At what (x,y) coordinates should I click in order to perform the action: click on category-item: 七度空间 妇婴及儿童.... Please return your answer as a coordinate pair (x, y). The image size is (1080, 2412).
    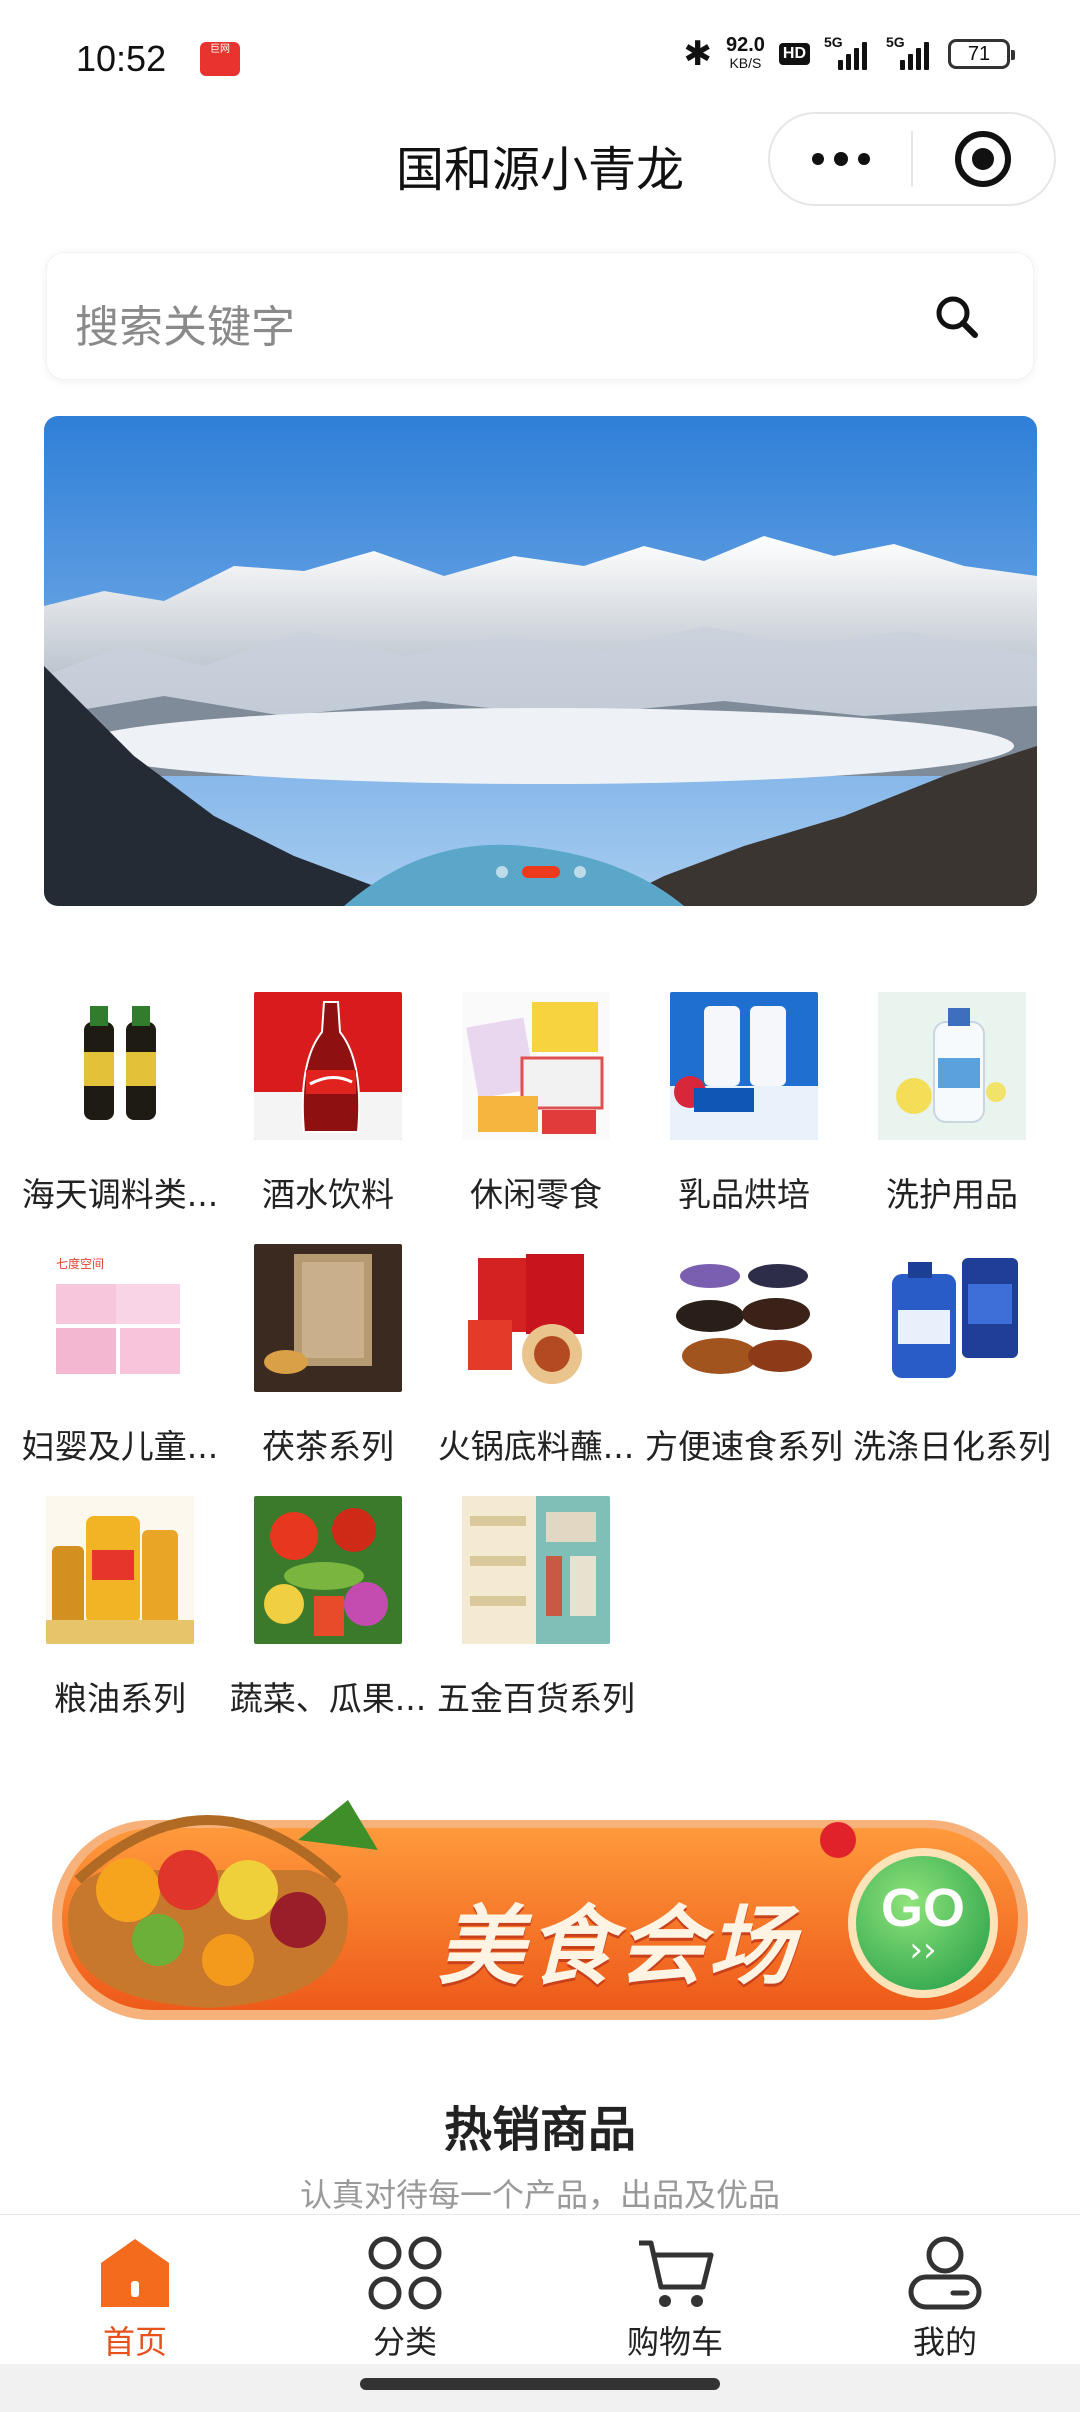
    Looking at the image, I should click on (120, 1356).